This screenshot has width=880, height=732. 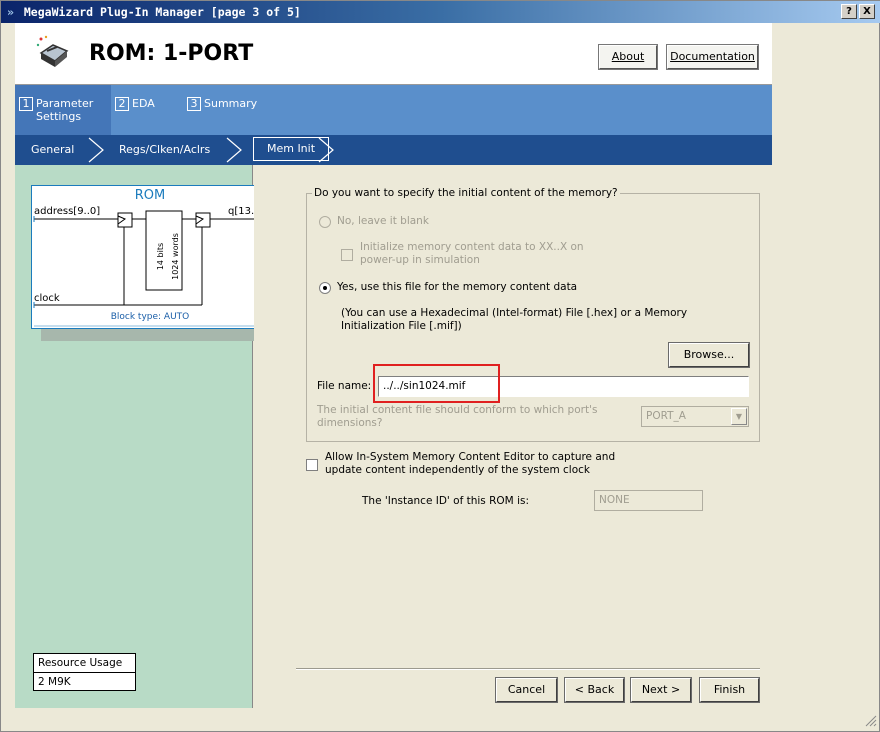 What do you see at coordinates (312, 465) in the screenshot?
I see `in-system-editor-checkbox` at bounding box center [312, 465].